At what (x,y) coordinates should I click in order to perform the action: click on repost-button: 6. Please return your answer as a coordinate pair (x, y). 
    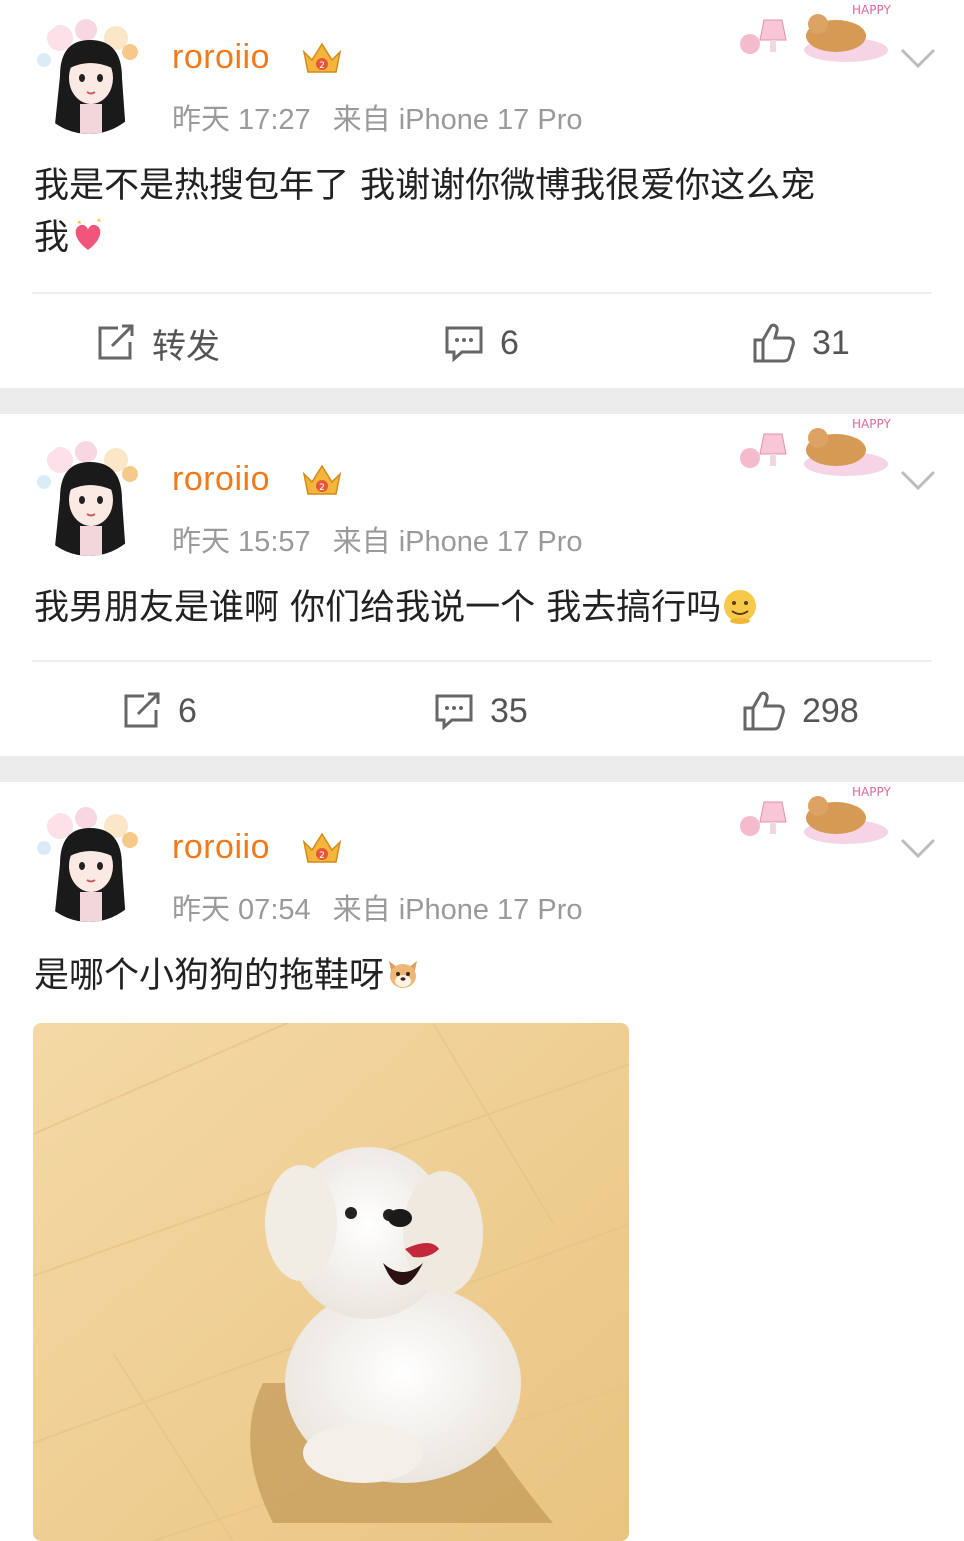
    Looking at the image, I should click on (159, 711).